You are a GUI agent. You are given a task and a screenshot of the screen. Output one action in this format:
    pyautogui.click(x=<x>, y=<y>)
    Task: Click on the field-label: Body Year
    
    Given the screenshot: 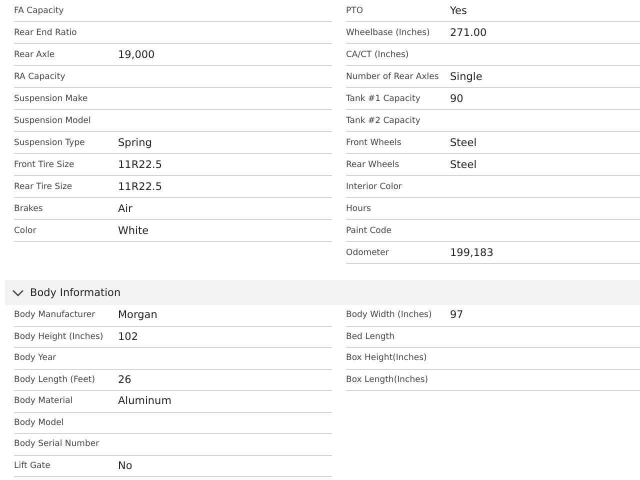 What is the action you would take?
    pyautogui.click(x=36, y=358)
    